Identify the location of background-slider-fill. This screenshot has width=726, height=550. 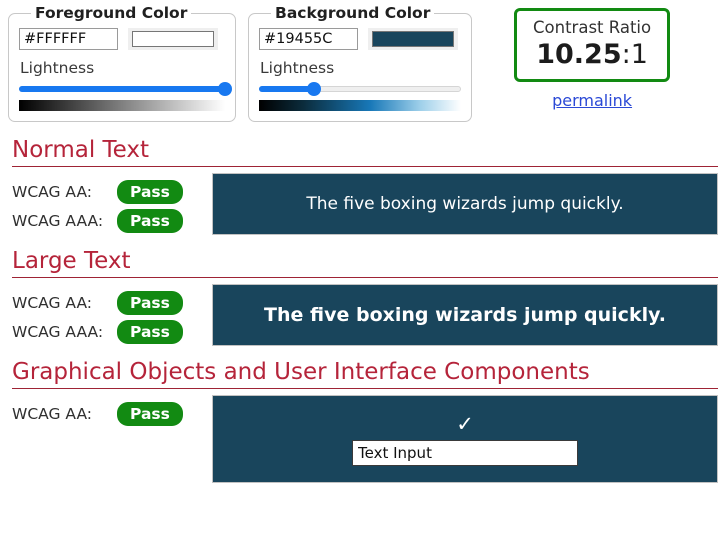
(286, 89).